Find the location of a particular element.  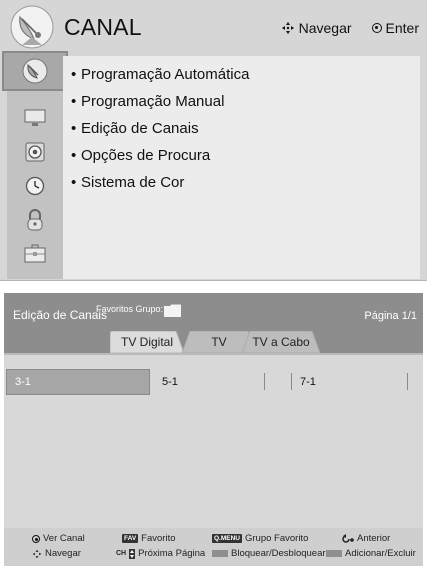

channel-number: 5-1 is located at coordinates (170, 382).